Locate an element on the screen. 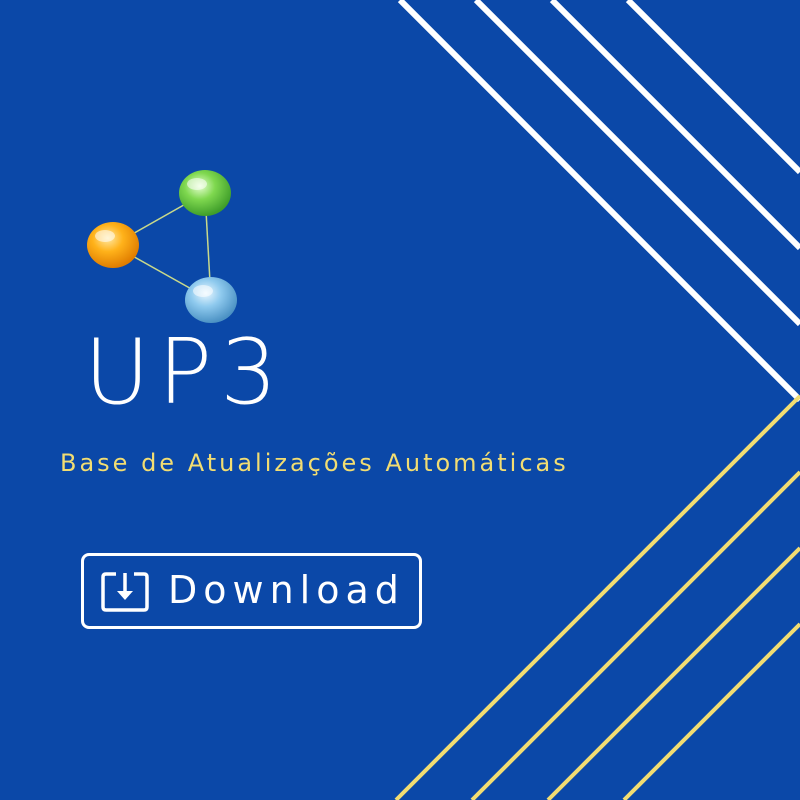  download-button: Download is located at coordinates (251, 591).